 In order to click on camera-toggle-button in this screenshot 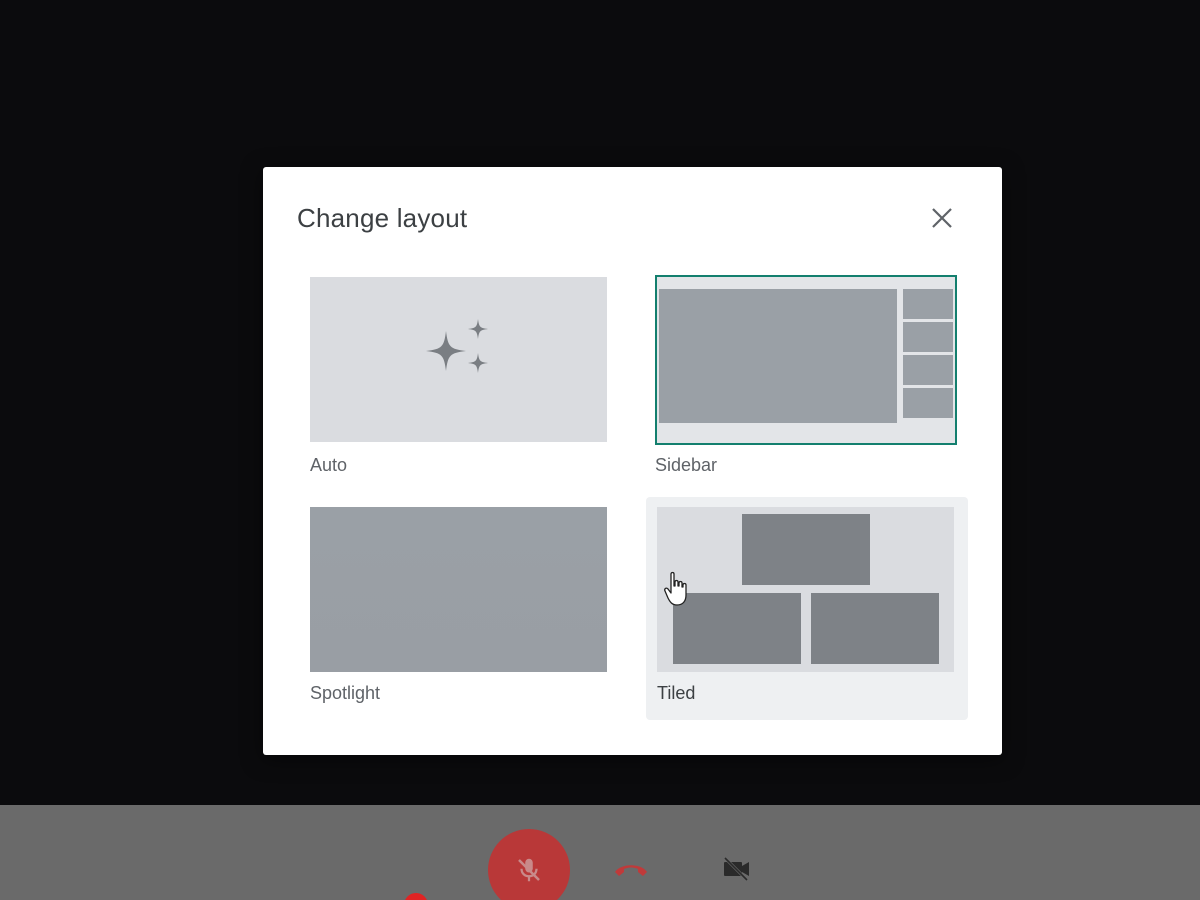, I will do `click(736, 869)`.